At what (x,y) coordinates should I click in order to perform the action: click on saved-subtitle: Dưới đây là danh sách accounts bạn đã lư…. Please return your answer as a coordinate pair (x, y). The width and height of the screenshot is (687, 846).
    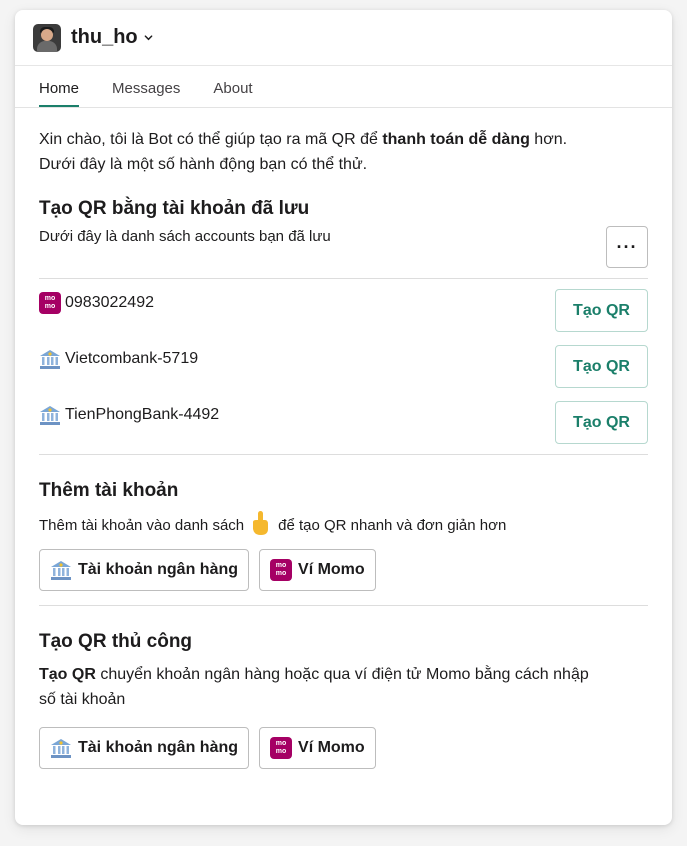
    Looking at the image, I should click on (185, 236).